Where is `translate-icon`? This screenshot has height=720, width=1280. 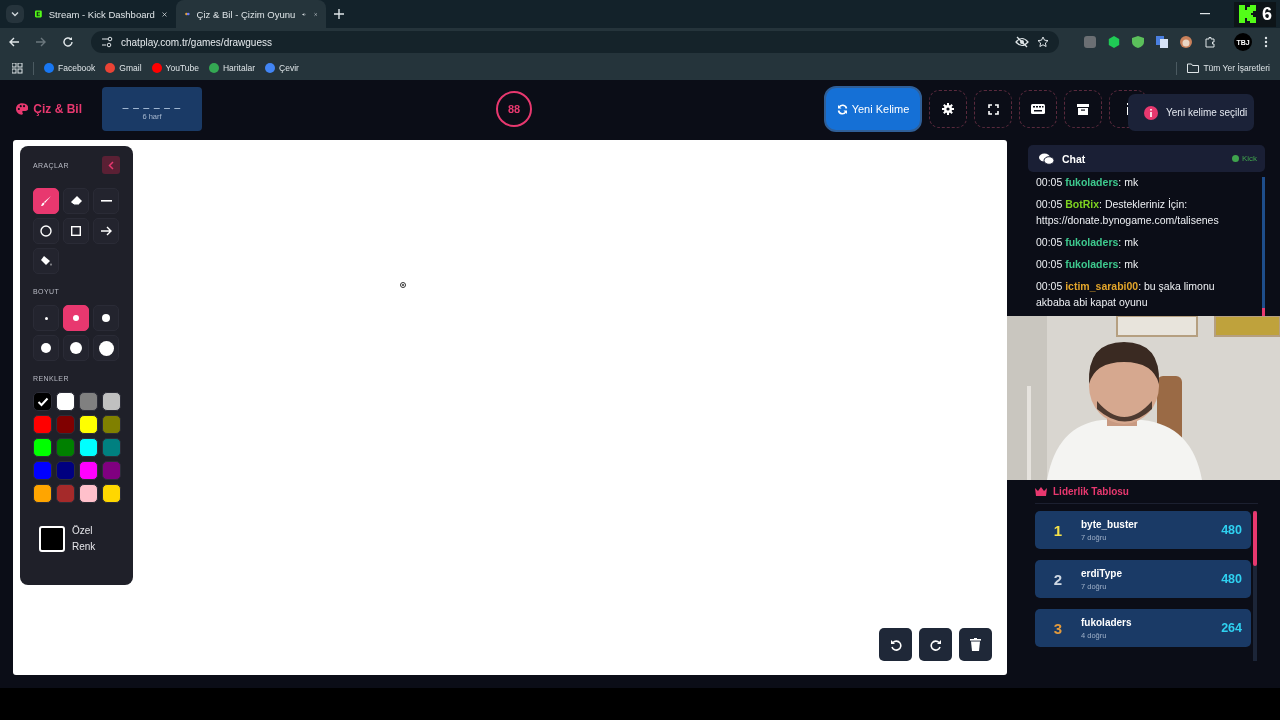
translate-icon is located at coordinates (1162, 42).